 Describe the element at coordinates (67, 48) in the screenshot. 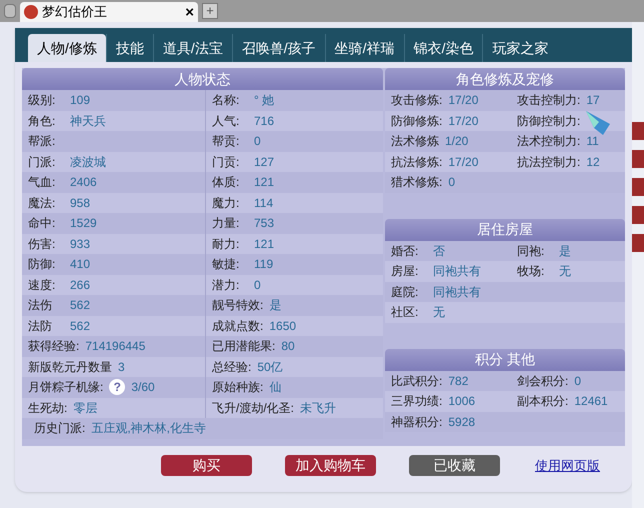

I see `tab: 人物/修炼` at that location.